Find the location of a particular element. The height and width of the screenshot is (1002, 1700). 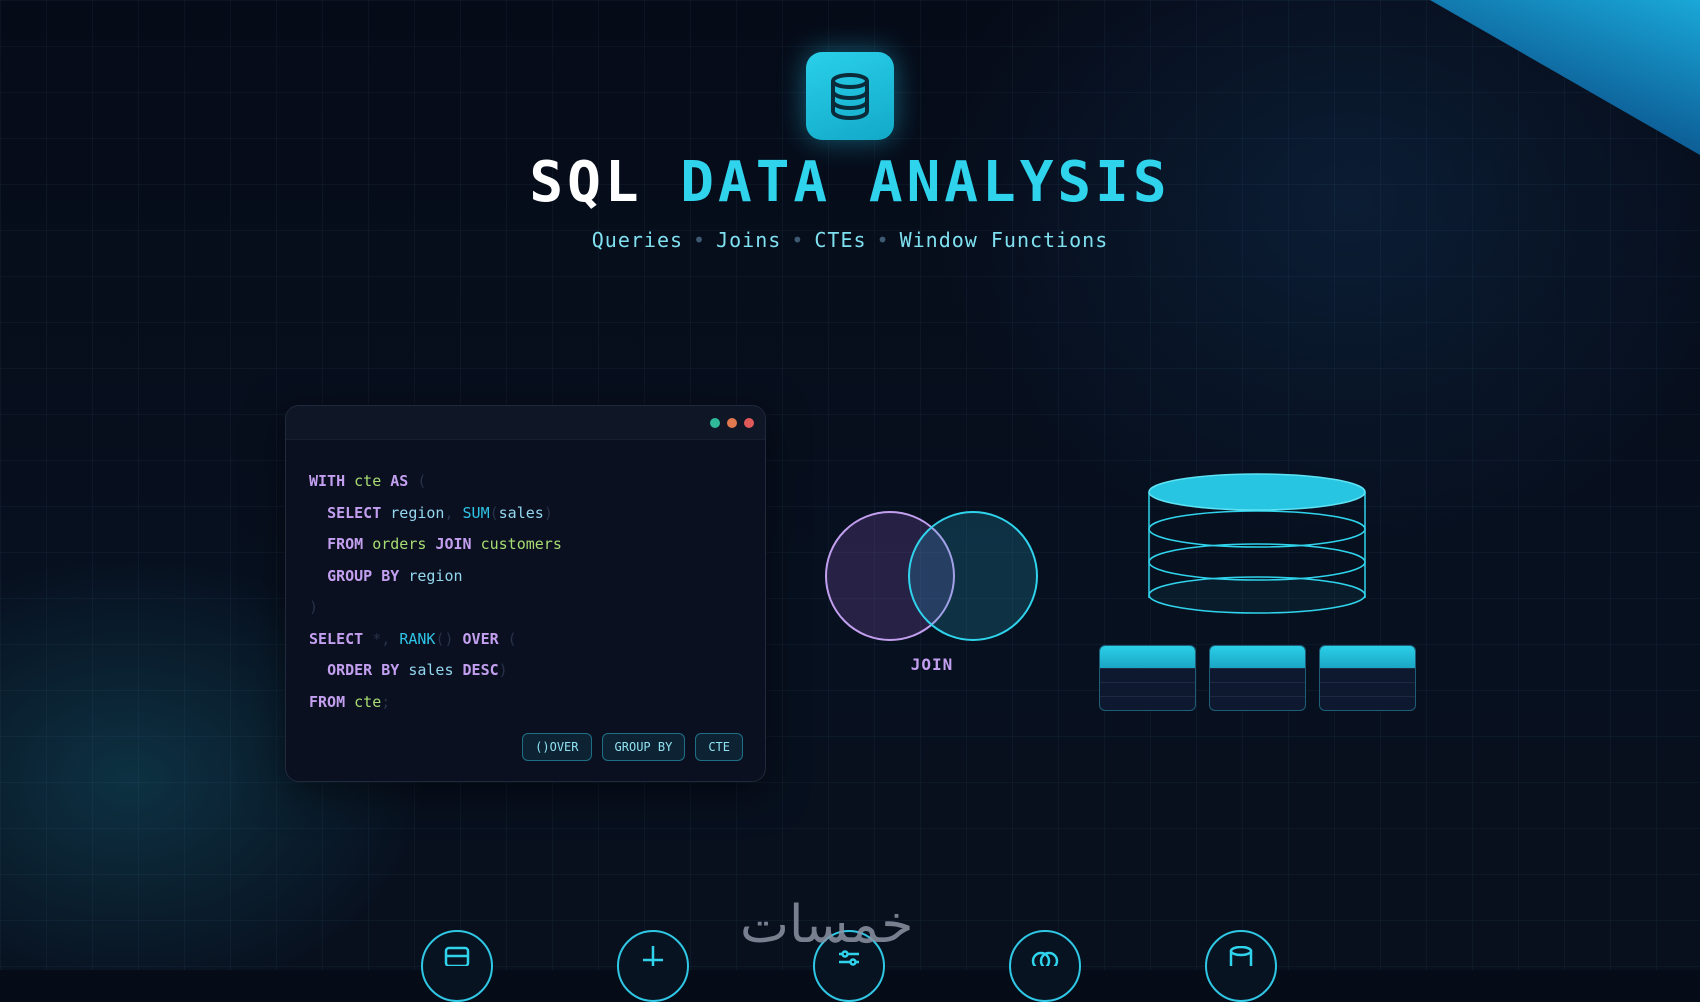

plus-icon is located at coordinates (653, 966).